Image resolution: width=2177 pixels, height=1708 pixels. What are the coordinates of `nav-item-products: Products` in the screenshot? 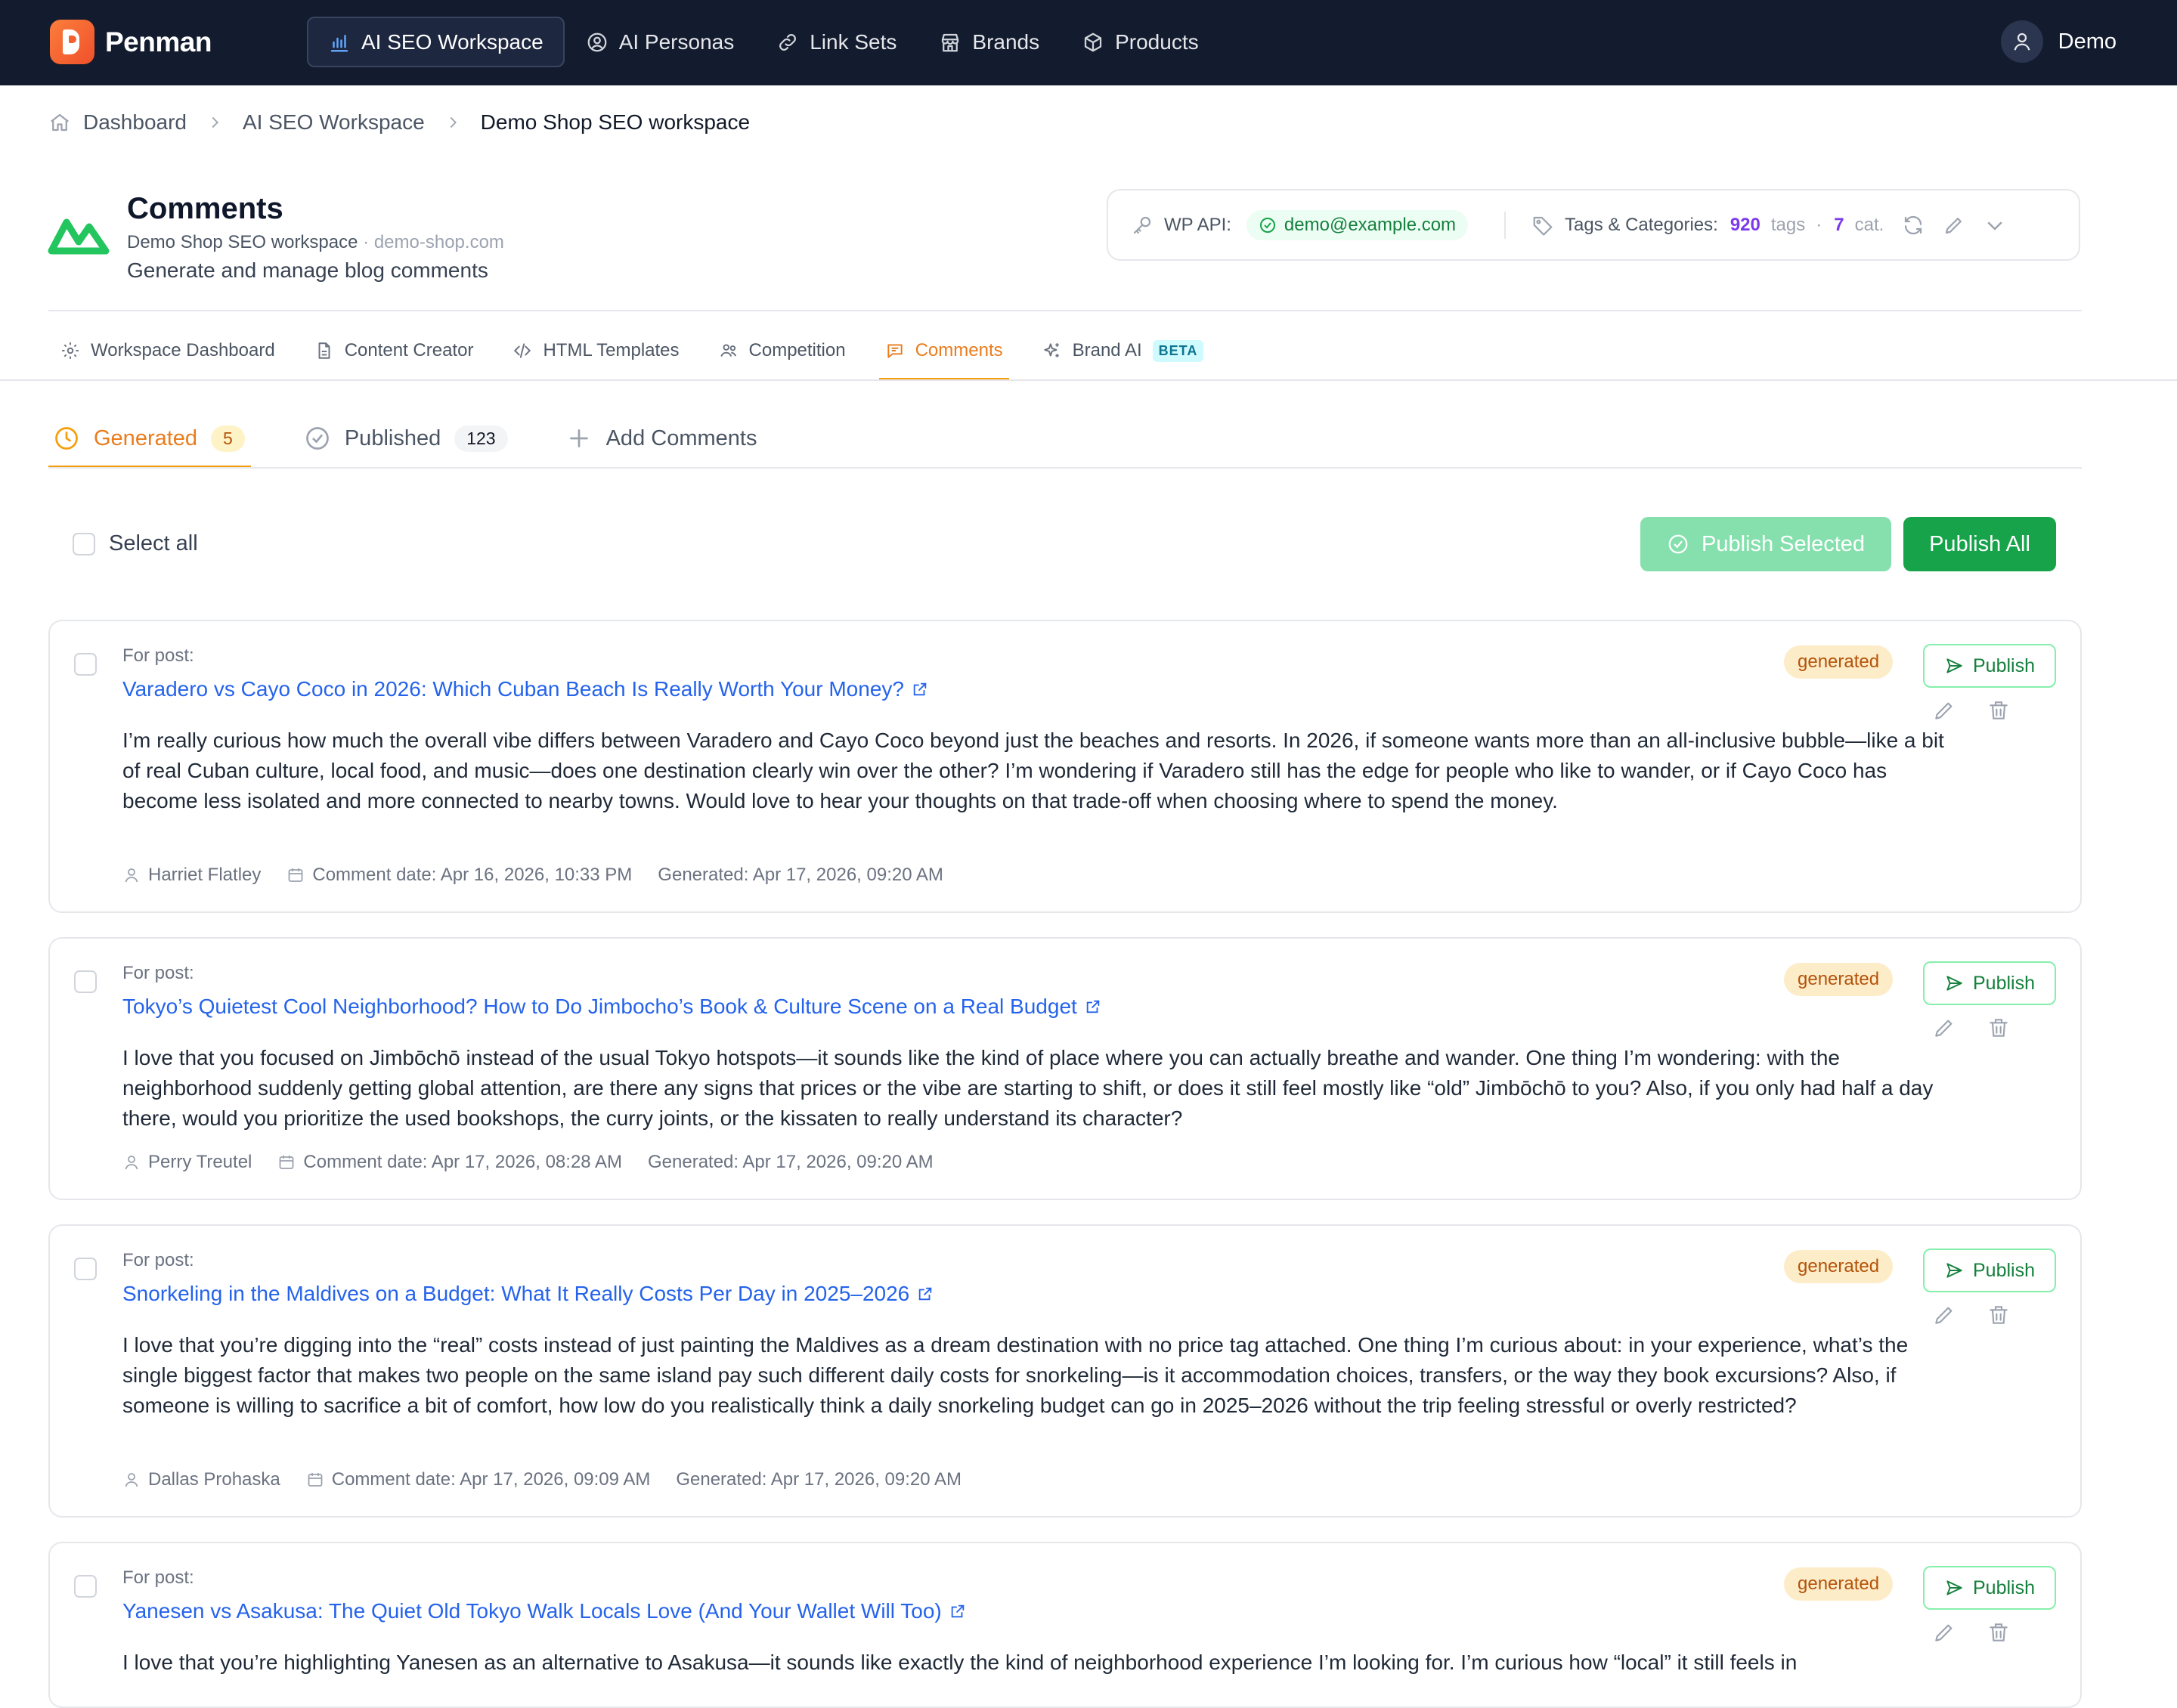 It's located at (1140, 42).